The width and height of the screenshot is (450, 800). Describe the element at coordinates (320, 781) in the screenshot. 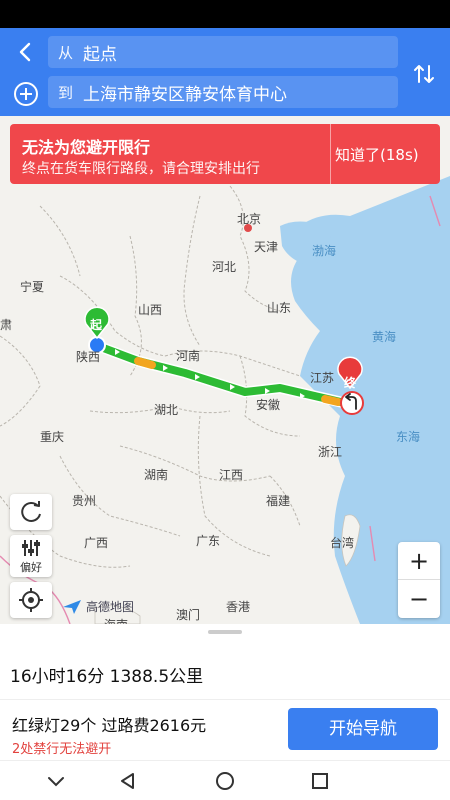

I see `recents-square-icon` at that location.